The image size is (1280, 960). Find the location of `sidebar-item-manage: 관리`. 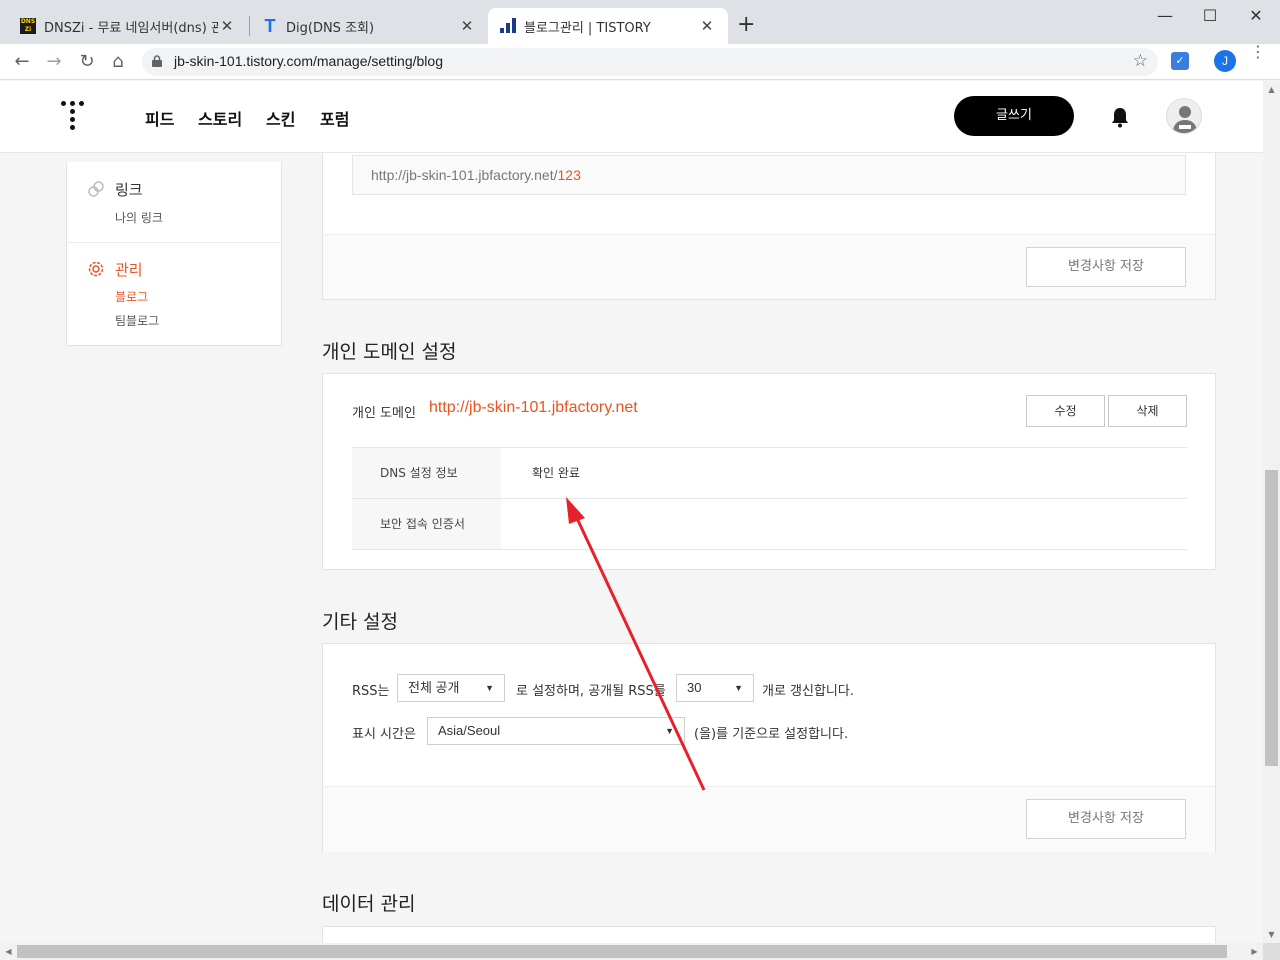

sidebar-item-manage: 관리 is located at coordinates (129, 269).